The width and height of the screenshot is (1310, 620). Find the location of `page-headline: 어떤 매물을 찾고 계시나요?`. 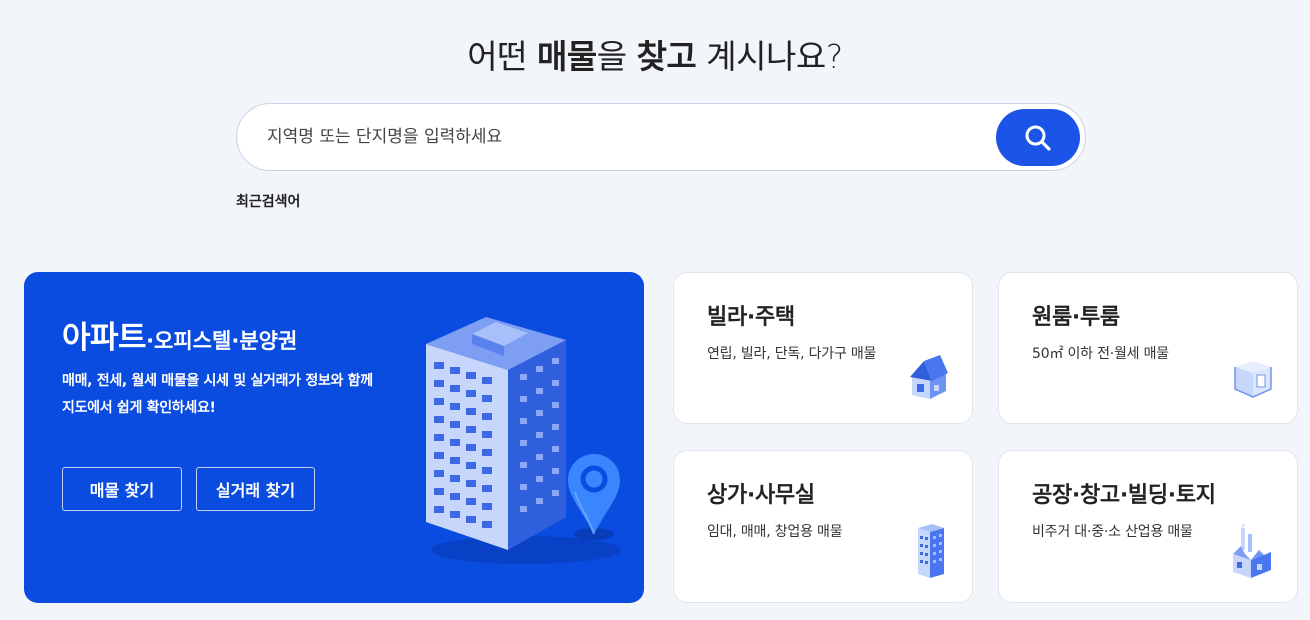

page-headline: 어떤 매물을 찾고 계시나요? is located at coordinates (655, 54).